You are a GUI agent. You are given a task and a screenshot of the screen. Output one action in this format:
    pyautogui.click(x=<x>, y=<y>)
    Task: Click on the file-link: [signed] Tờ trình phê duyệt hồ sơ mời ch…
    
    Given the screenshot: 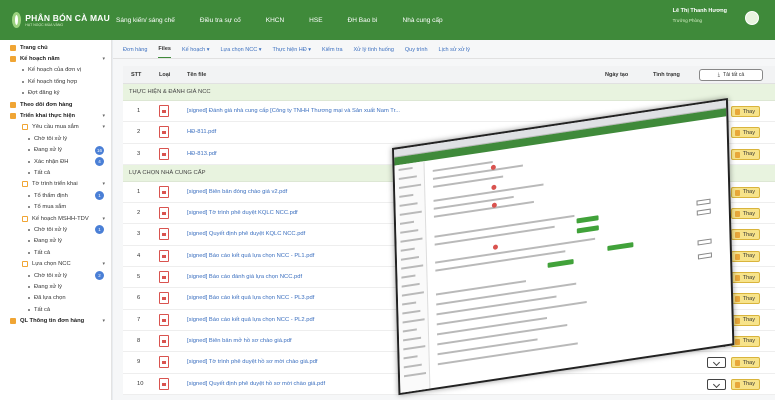 What is the action you would take?
    pyautogui.click(x=252, y=362)
    